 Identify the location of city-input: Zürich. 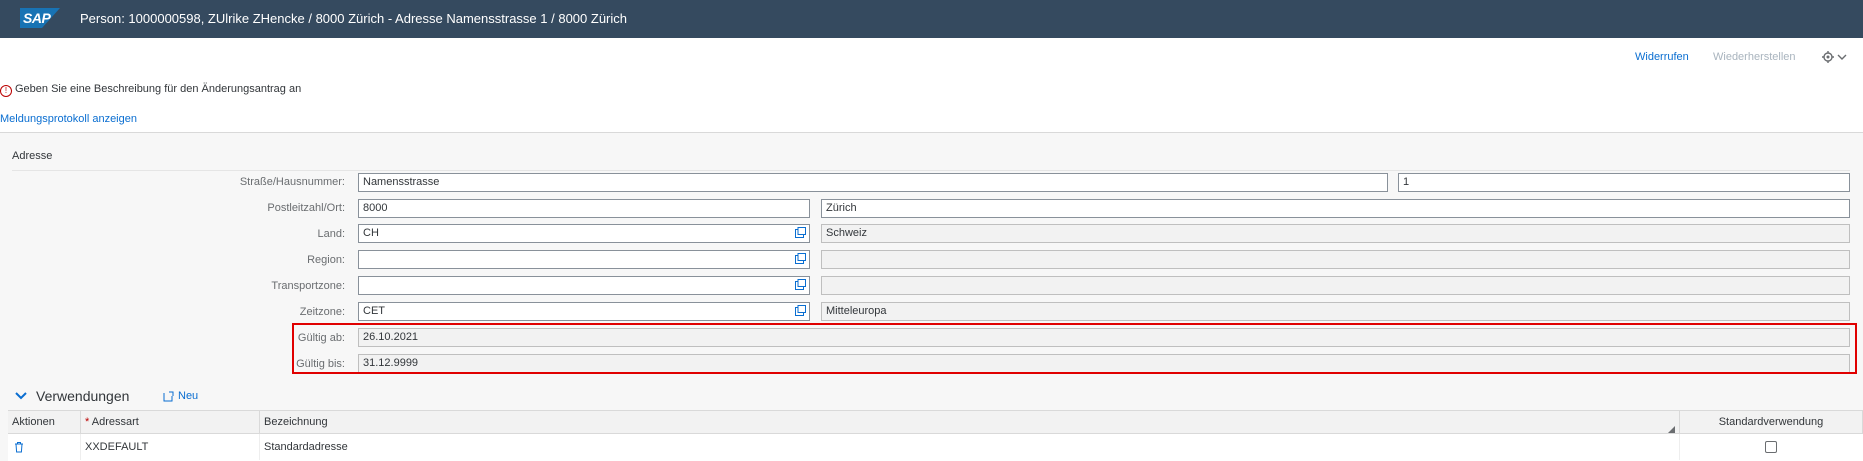
(1335, 208).